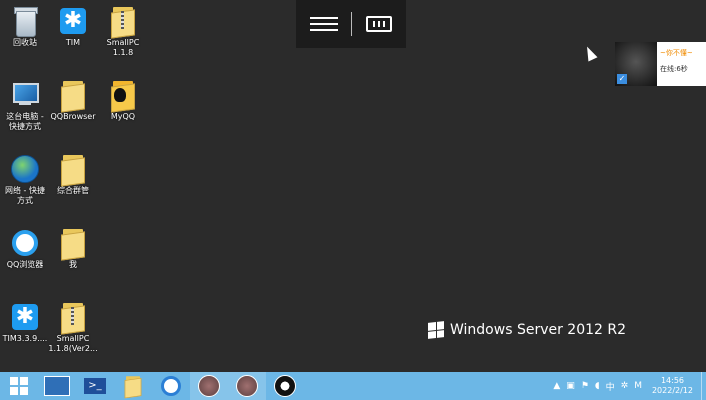 The image size is (706, 400). What do you see at coordinates (674, 69) in the screenshot?
I see `online-status: 在线:6秒` at bounding box center [674, 69].